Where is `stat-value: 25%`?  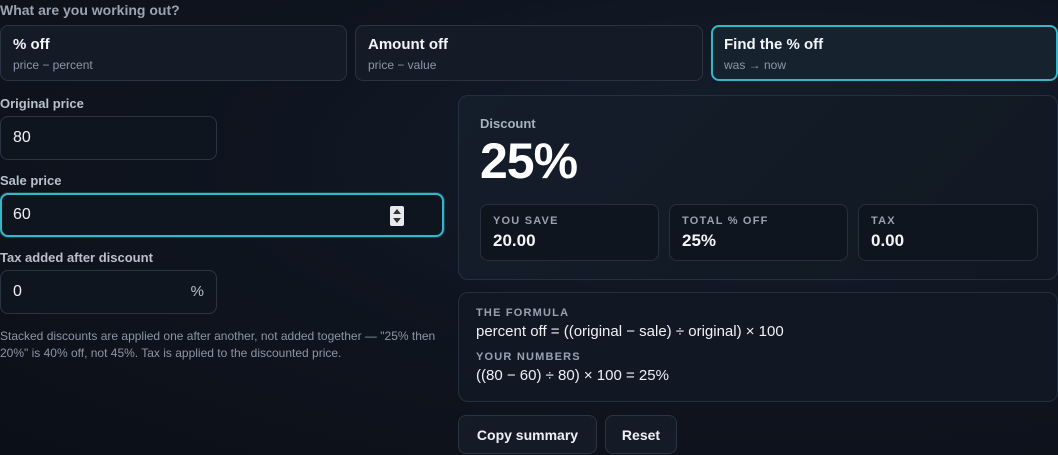 stat-value: 25% is located at coordinates (699, 240).